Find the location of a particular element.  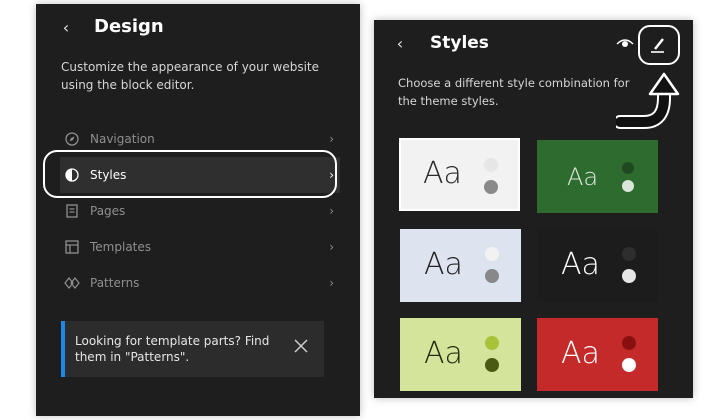

panel-title: Design is located at coordinates (129, 26).